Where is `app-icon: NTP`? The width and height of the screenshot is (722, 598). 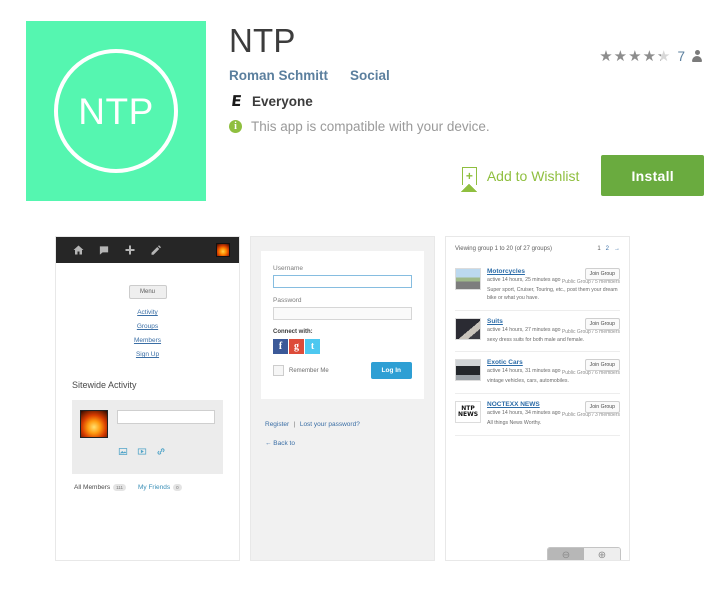
app-icon: NTP is located at coordinates (116, 111).